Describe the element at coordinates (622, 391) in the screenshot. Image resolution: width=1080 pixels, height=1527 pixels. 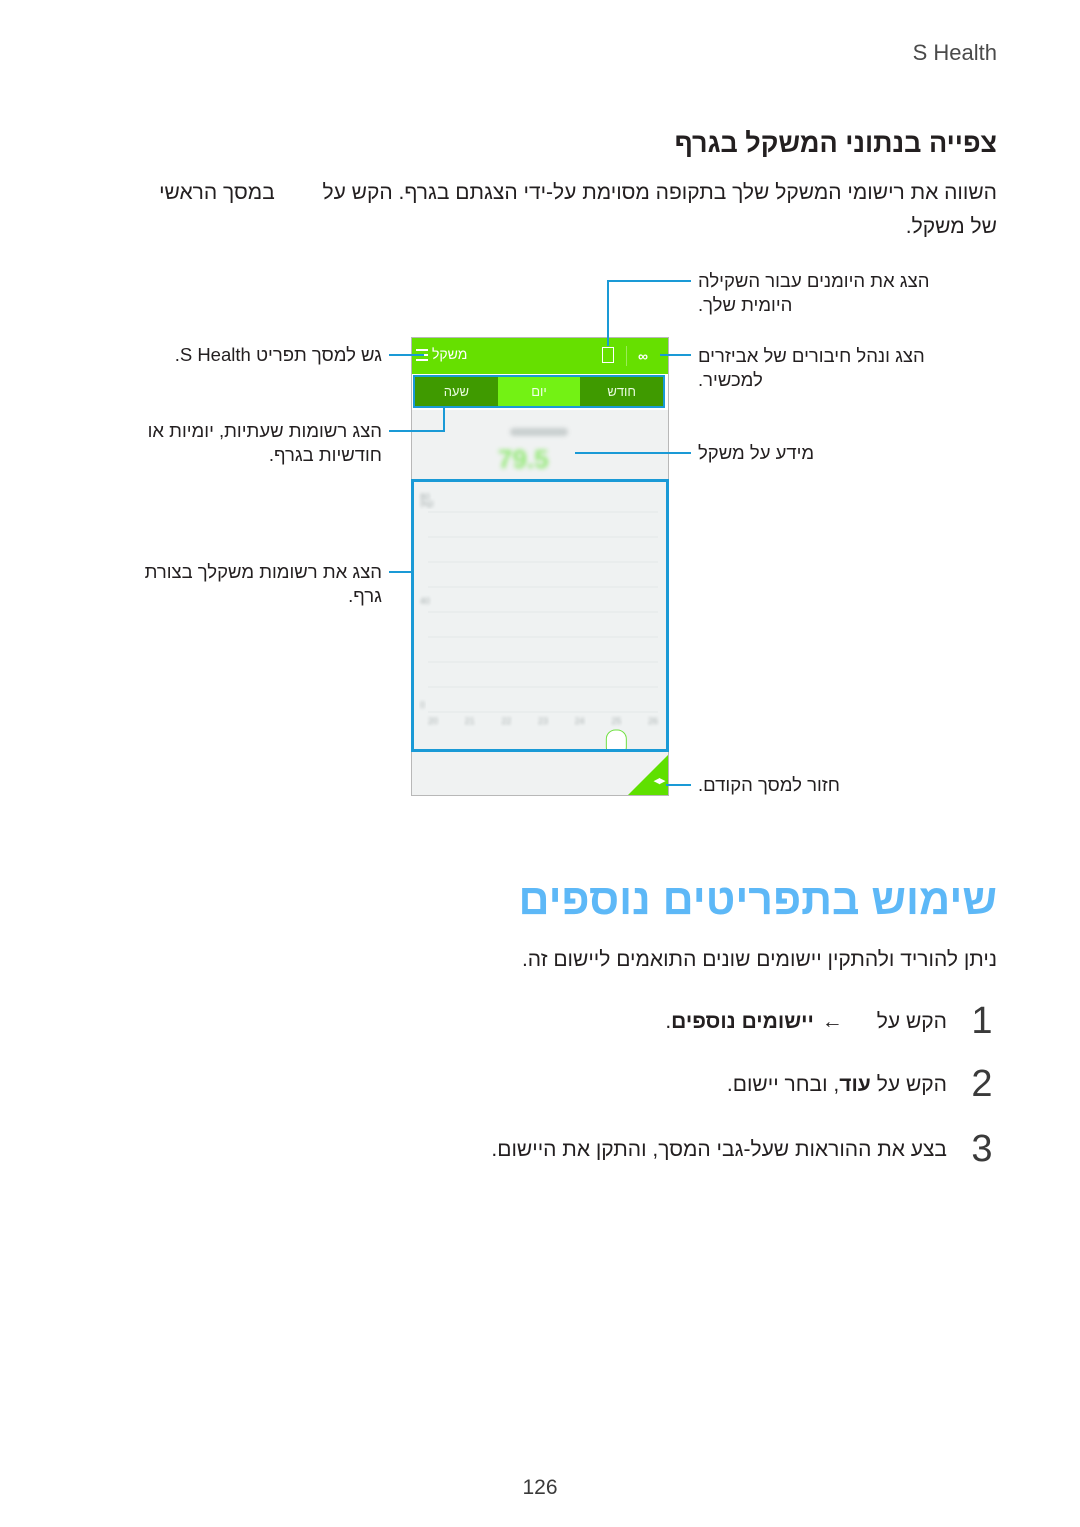
I see `tab-month: חודש` at that location.